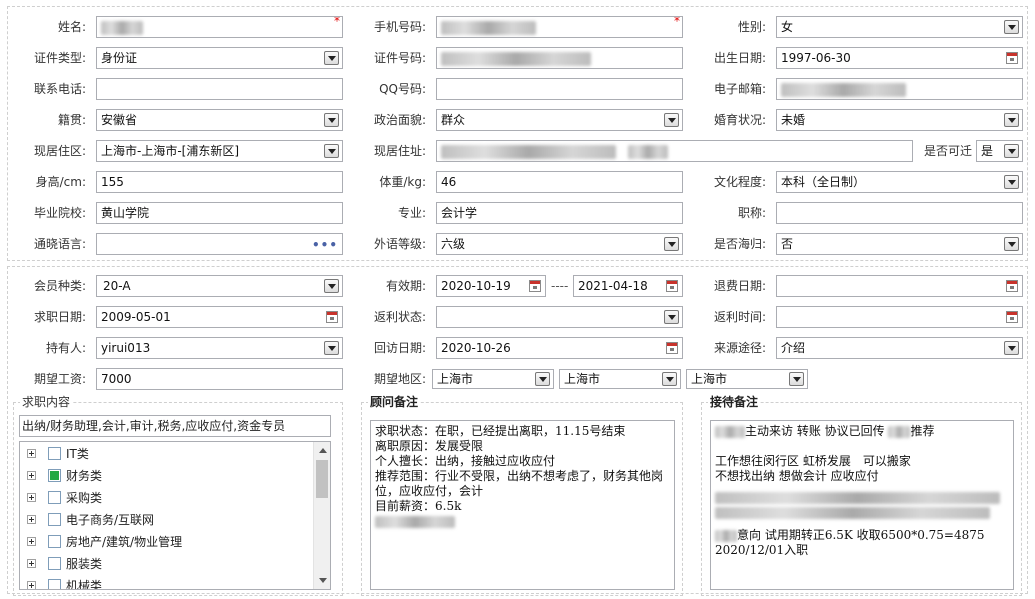 This screenshot has height=599, width=1035. What do you see at coordinates (219, 348) in the screenshot?
I see `holder-select: yirui013` at bounding box center [219, 348].